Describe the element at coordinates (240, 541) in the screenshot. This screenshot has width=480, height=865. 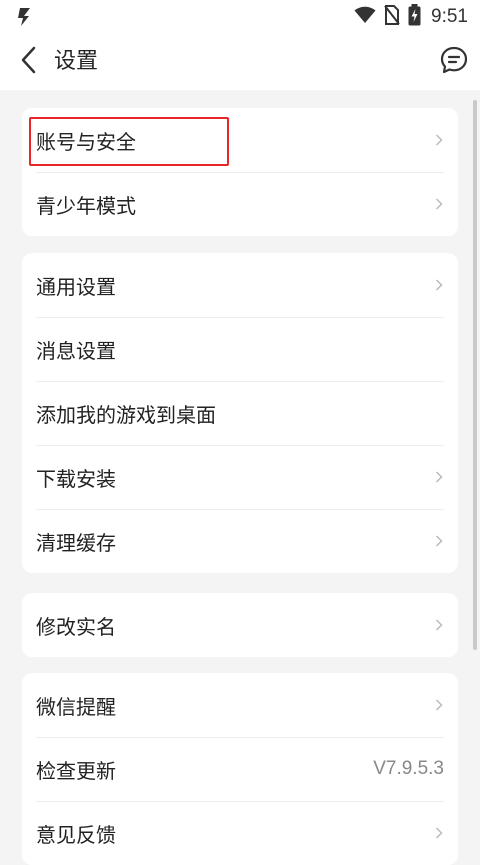
I see `settings-row-clear-cache: 清理缓存` at that location.